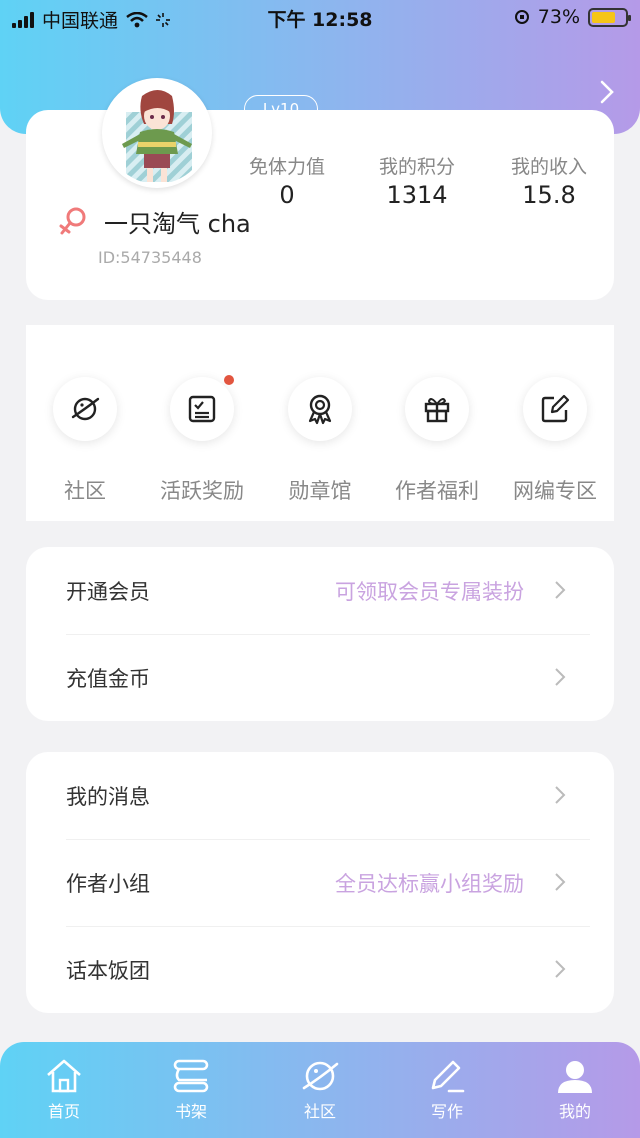  I want to click on stat-points: 我的积分 1314, so click(417, 180).